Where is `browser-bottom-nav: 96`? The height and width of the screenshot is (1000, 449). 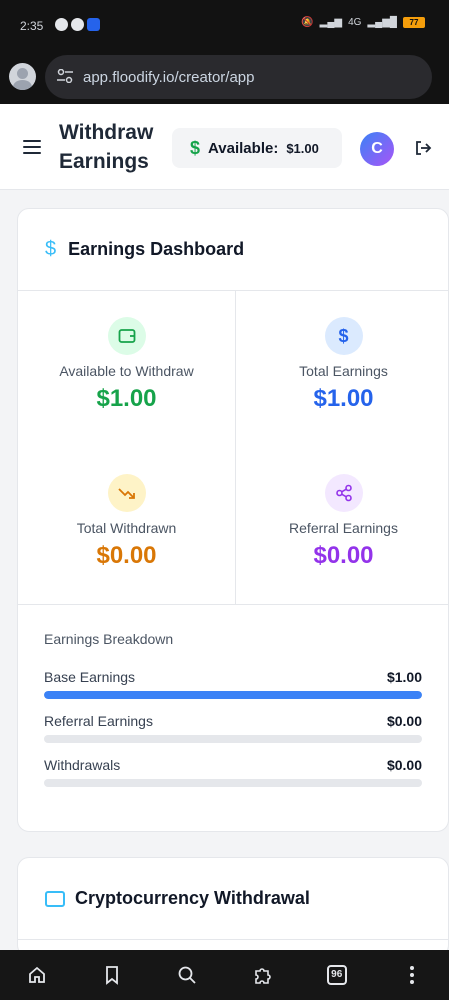
browser-bottom-nav: 96 is located at coordinates (224, 975).